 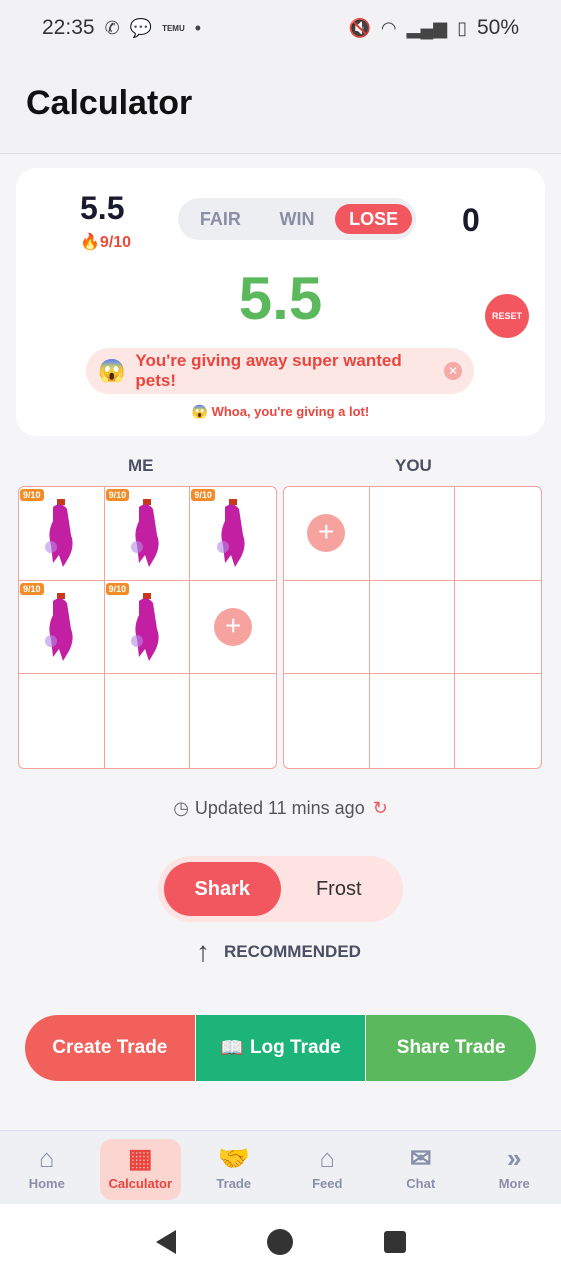 I want to click on nav-more: » More, so click(x=514, y=1167).